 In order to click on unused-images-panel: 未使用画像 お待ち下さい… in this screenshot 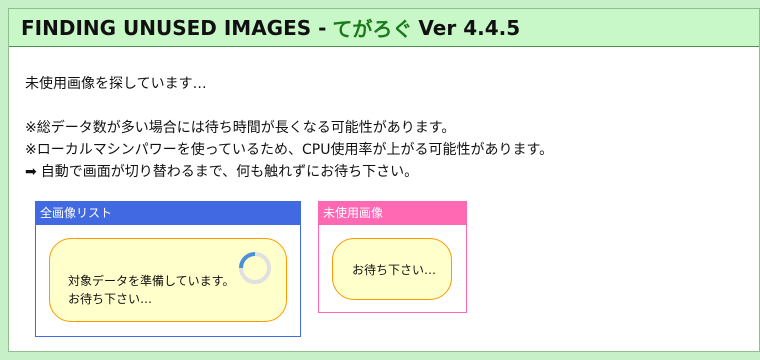, I will do `click(392, 257)`.